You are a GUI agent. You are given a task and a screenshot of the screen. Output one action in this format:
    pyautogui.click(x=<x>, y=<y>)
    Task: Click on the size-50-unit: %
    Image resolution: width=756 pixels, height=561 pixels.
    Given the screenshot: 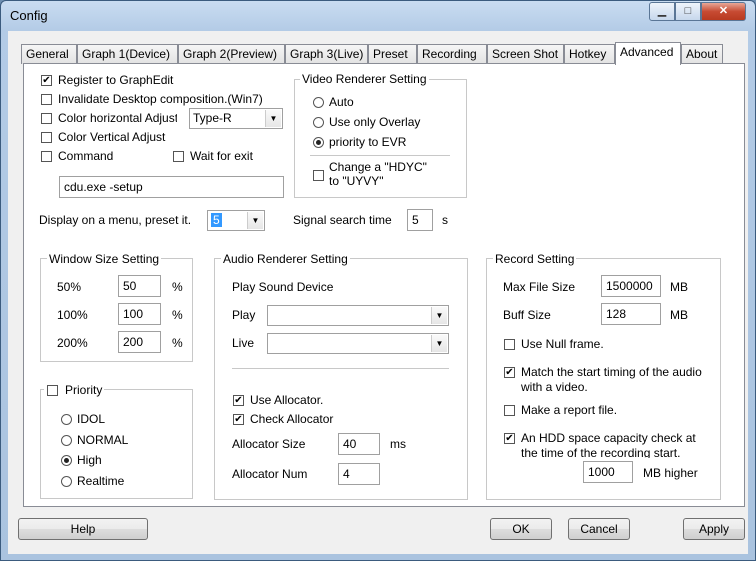 What is the action you would take?
    pyautogui.click(x=177, y=287)
    